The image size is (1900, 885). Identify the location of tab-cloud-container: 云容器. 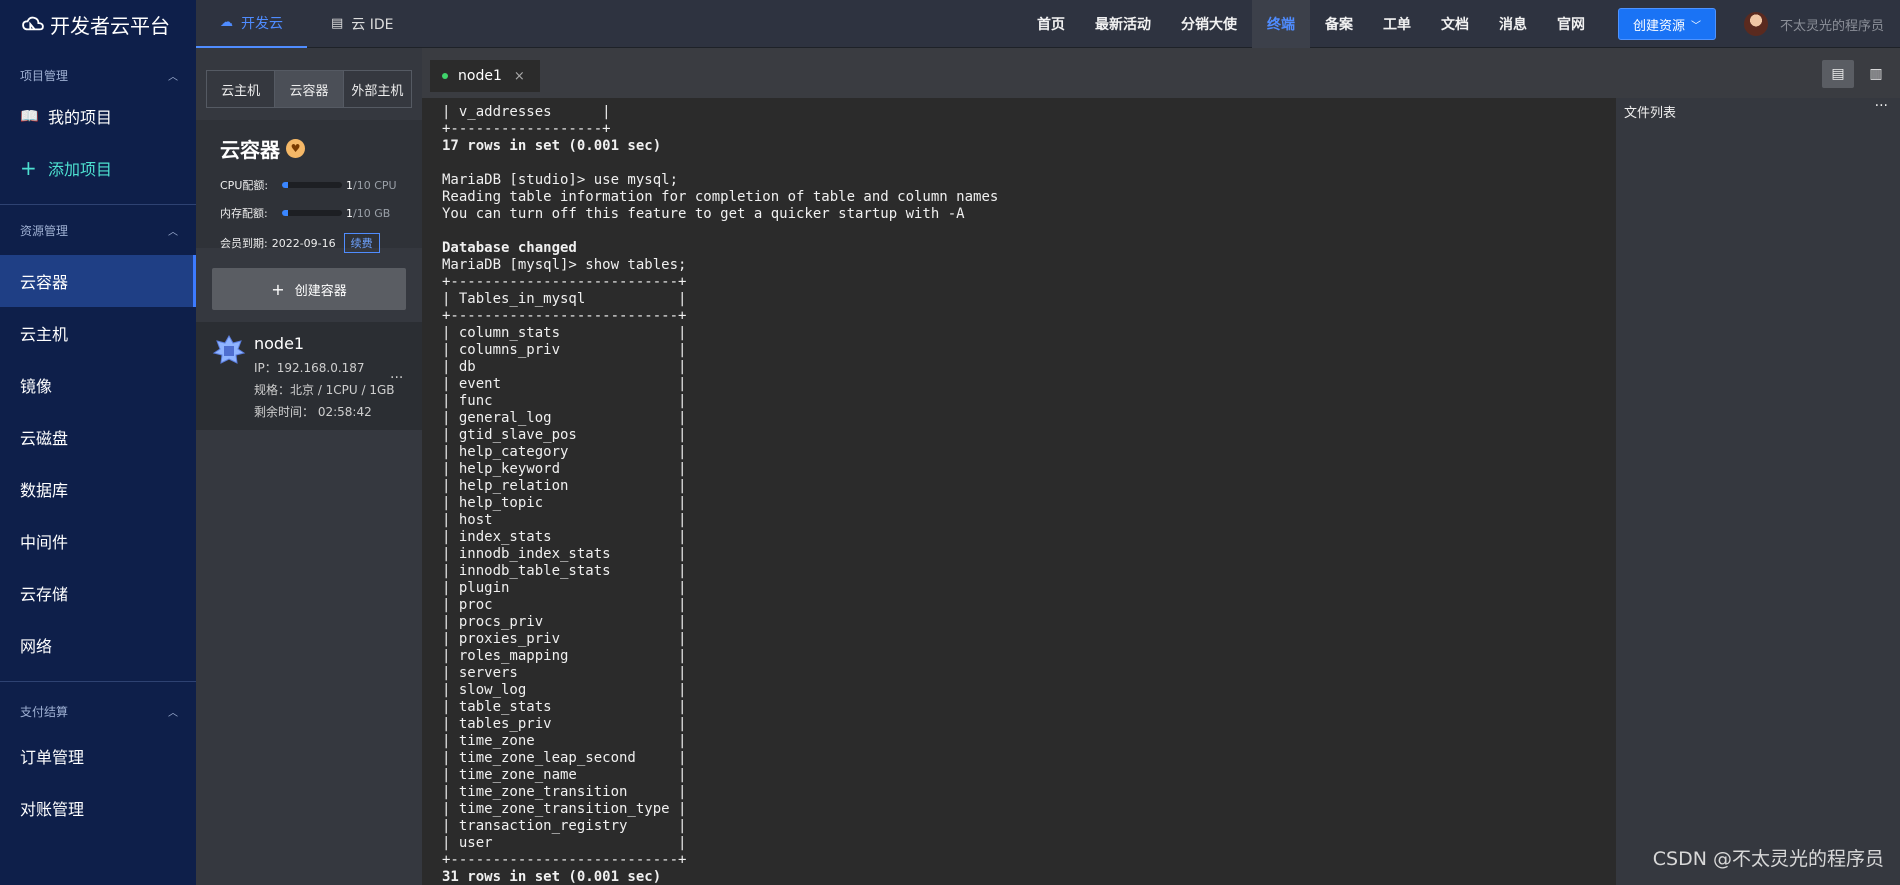
(309, 89).